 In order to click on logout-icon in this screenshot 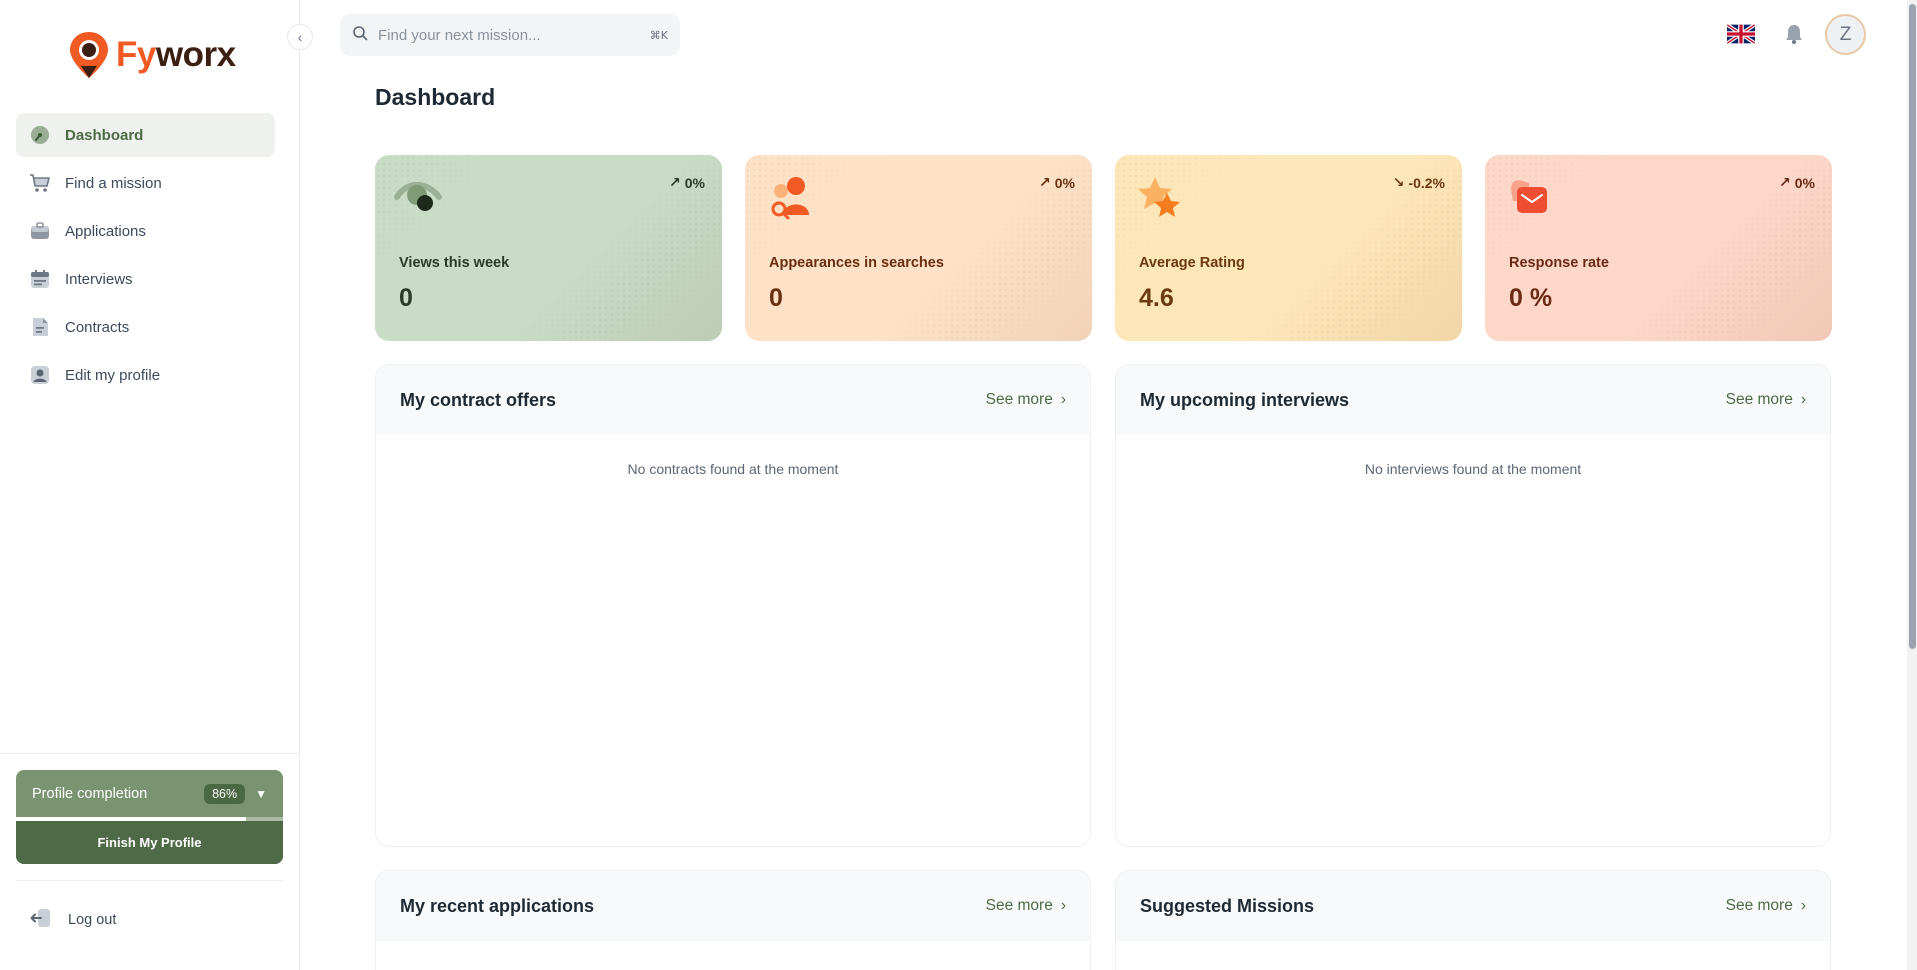, I will do `click(41, 920)`.